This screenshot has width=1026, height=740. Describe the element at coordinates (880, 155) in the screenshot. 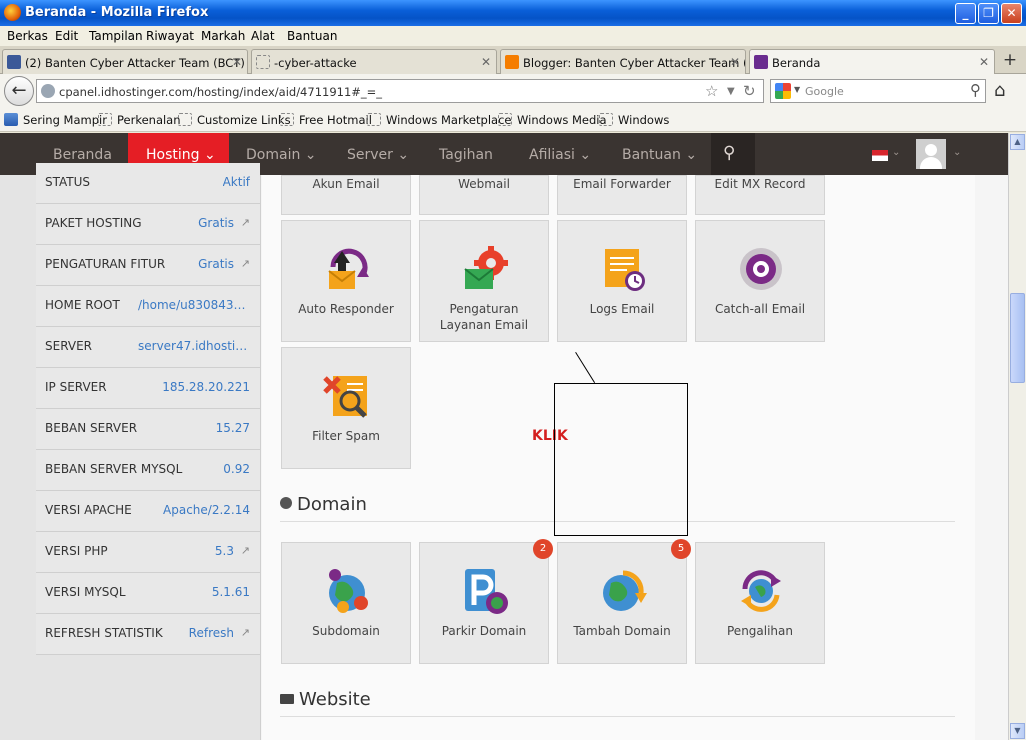

I see `indonesia-flag-icon` at that location.